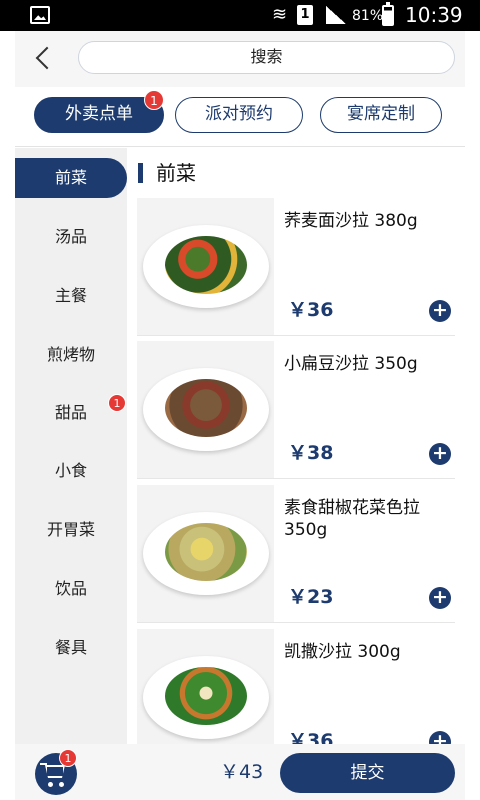  Describe the element at coordinates (434, 15) in the screenshot. I see `clock: 10:39` at that location.